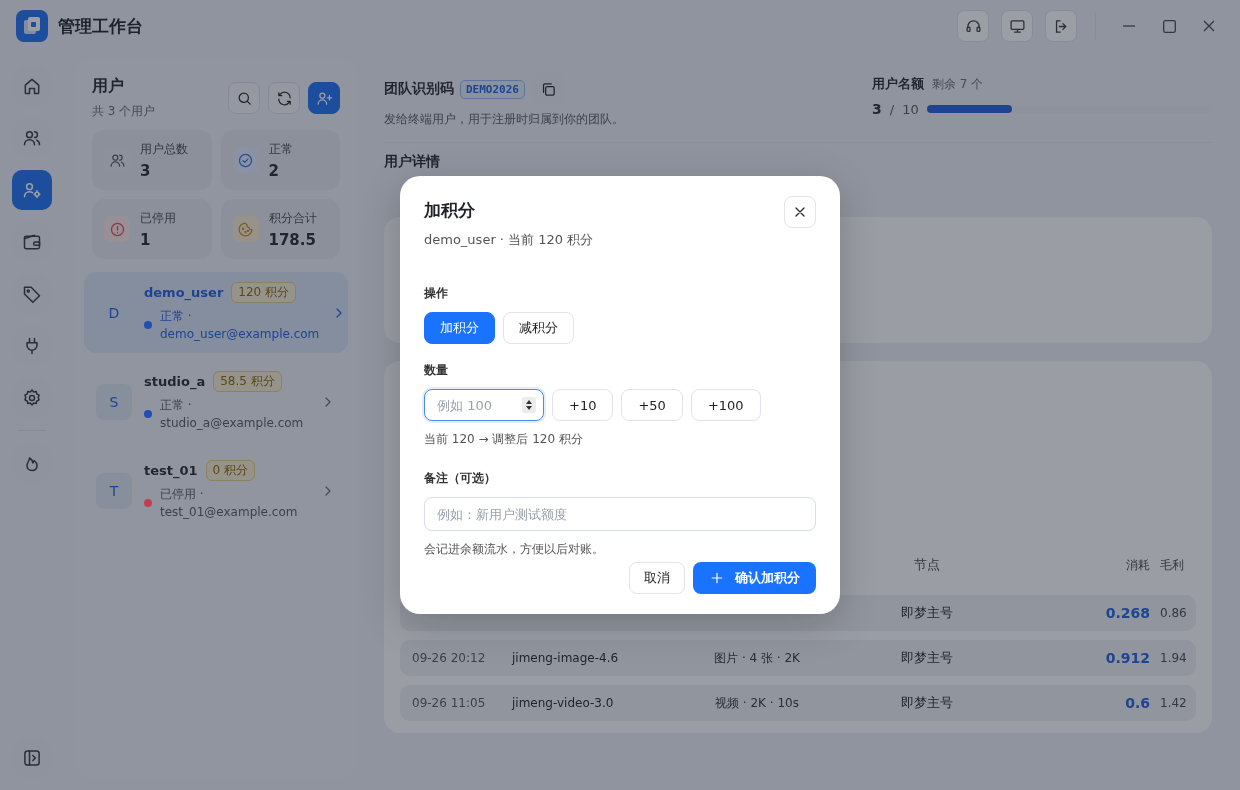 This screenshot has width=1240, height=790. What do you see at coordinates (583, 405) in the screenshot?
I see `quick-amount-button: +10` at bounding box center [583, 405].